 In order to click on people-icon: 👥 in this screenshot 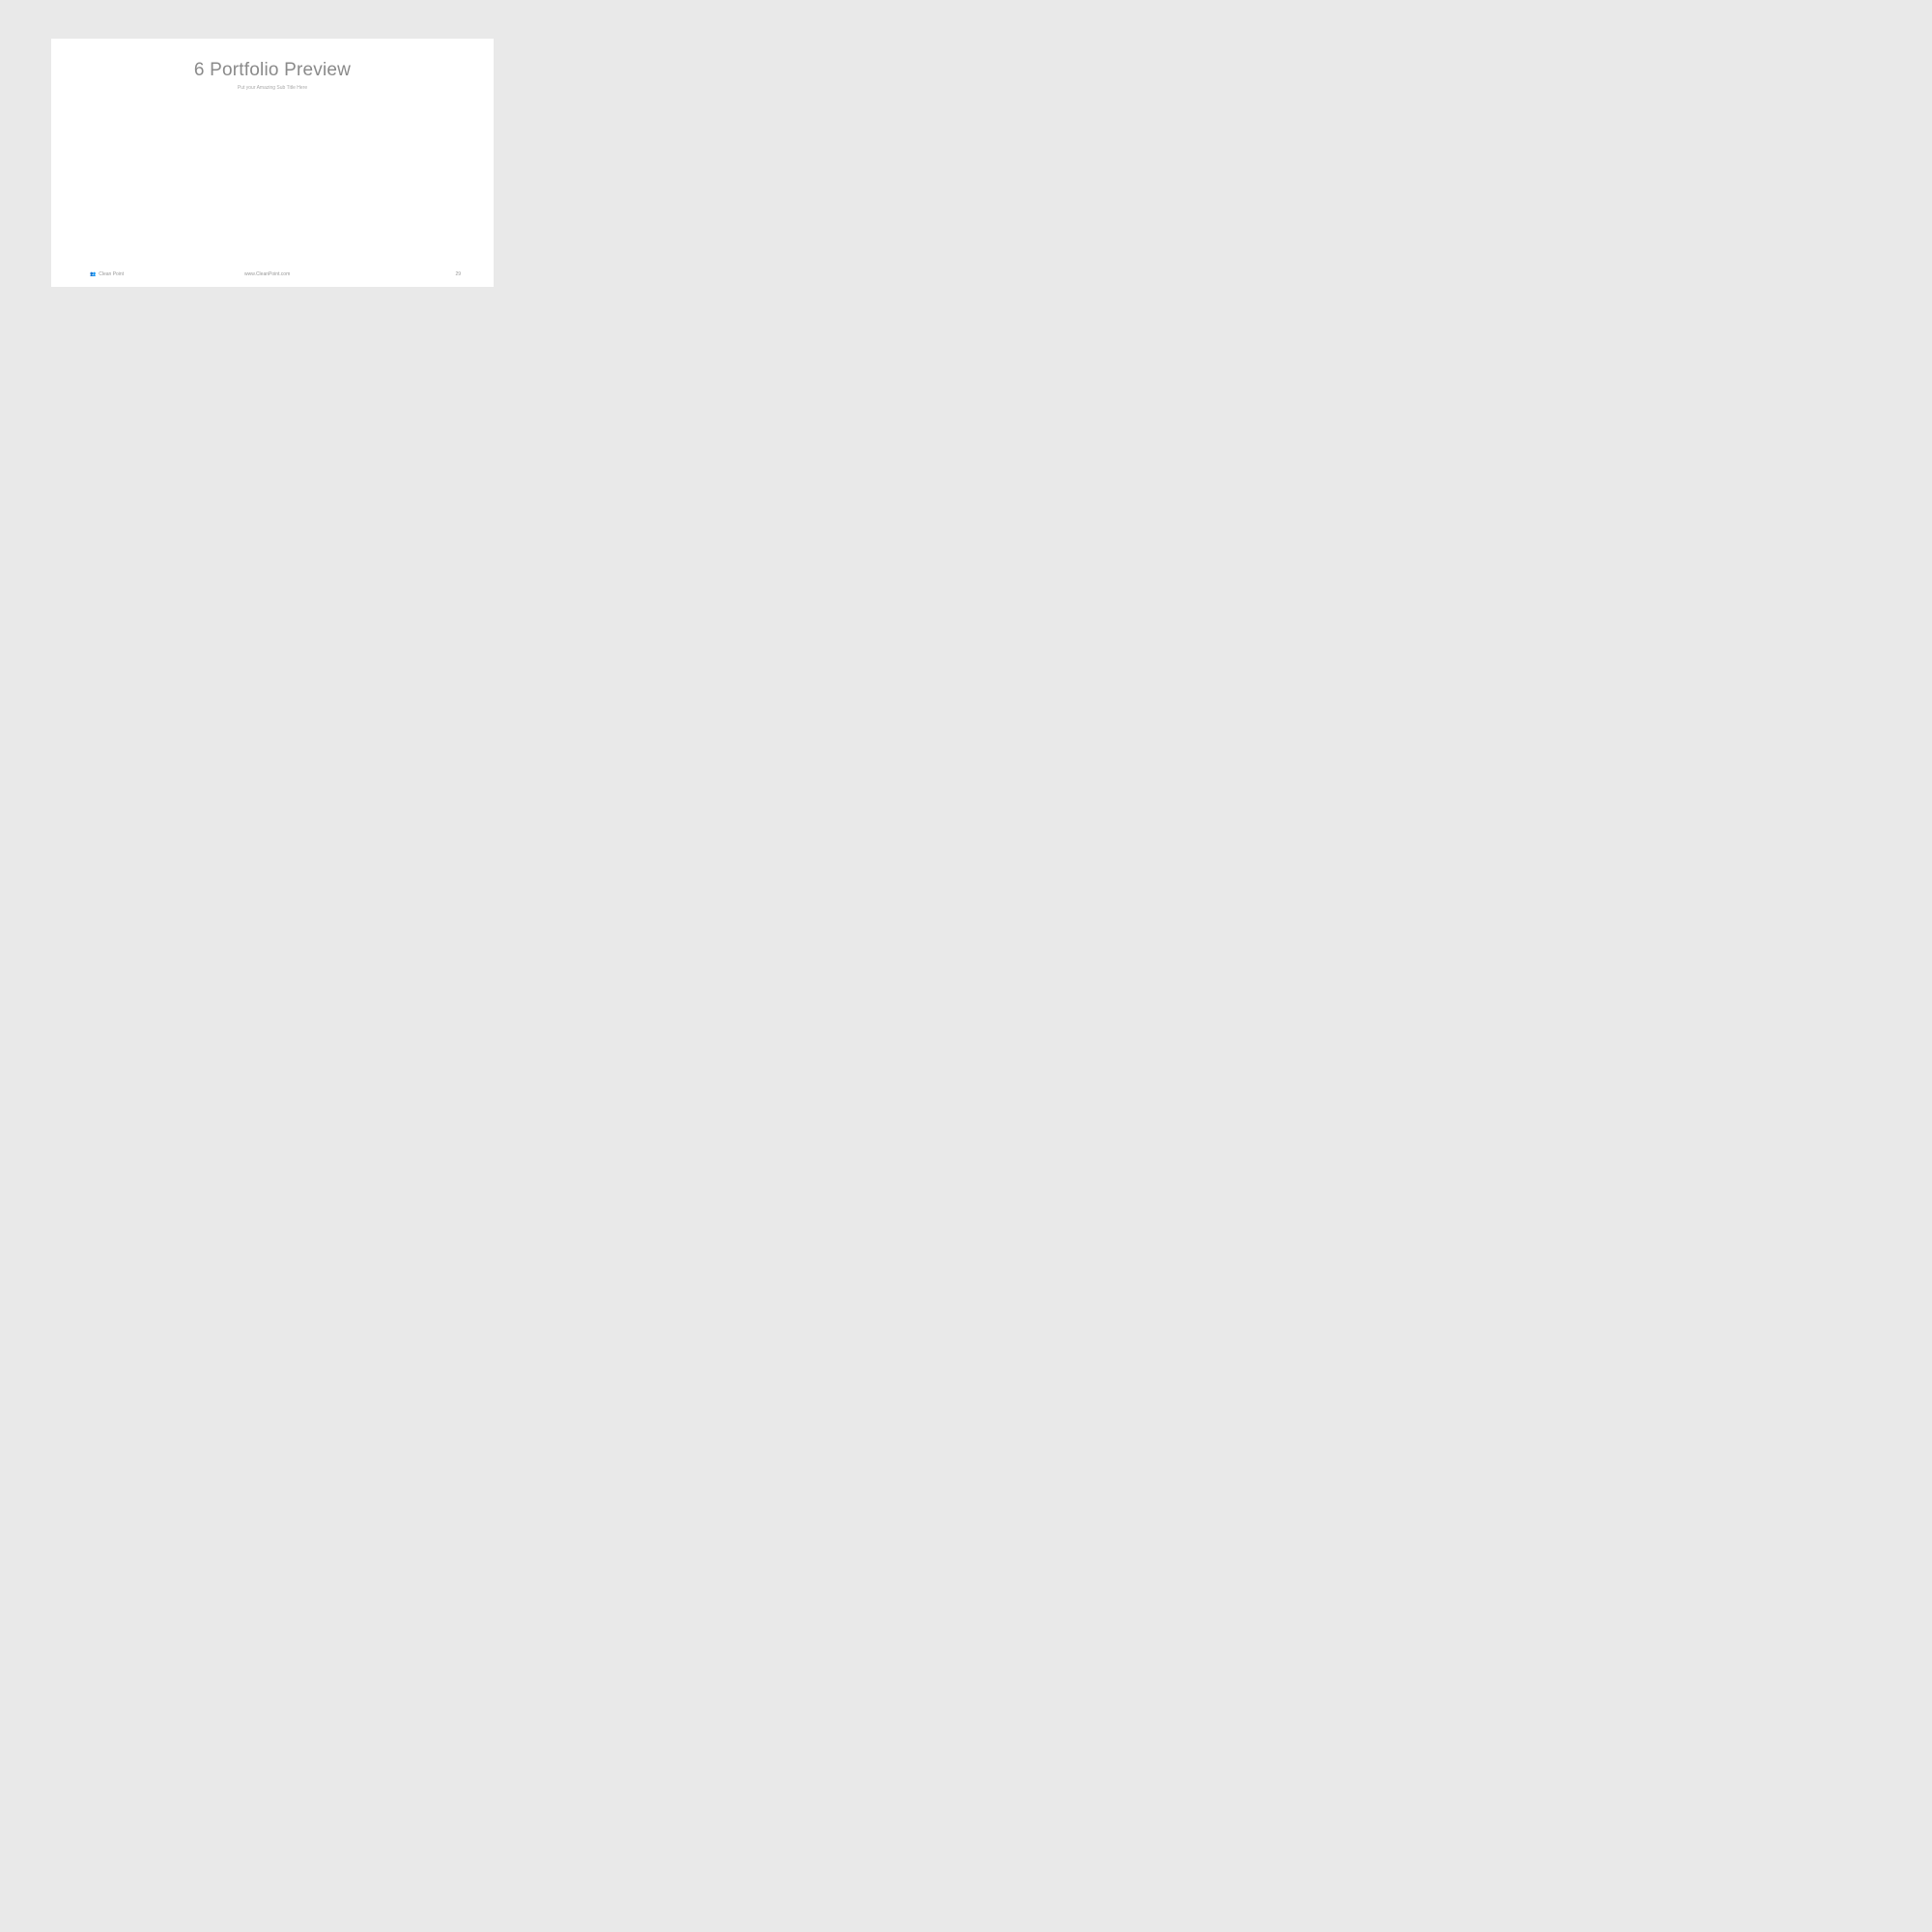, I will do `click(93, 274)`.